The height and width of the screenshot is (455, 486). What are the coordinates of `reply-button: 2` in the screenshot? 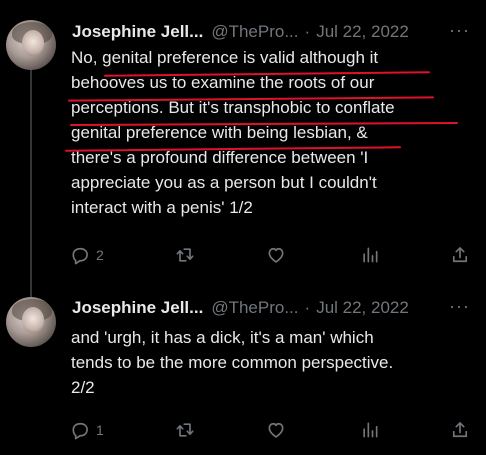 It's located at (87, 255).